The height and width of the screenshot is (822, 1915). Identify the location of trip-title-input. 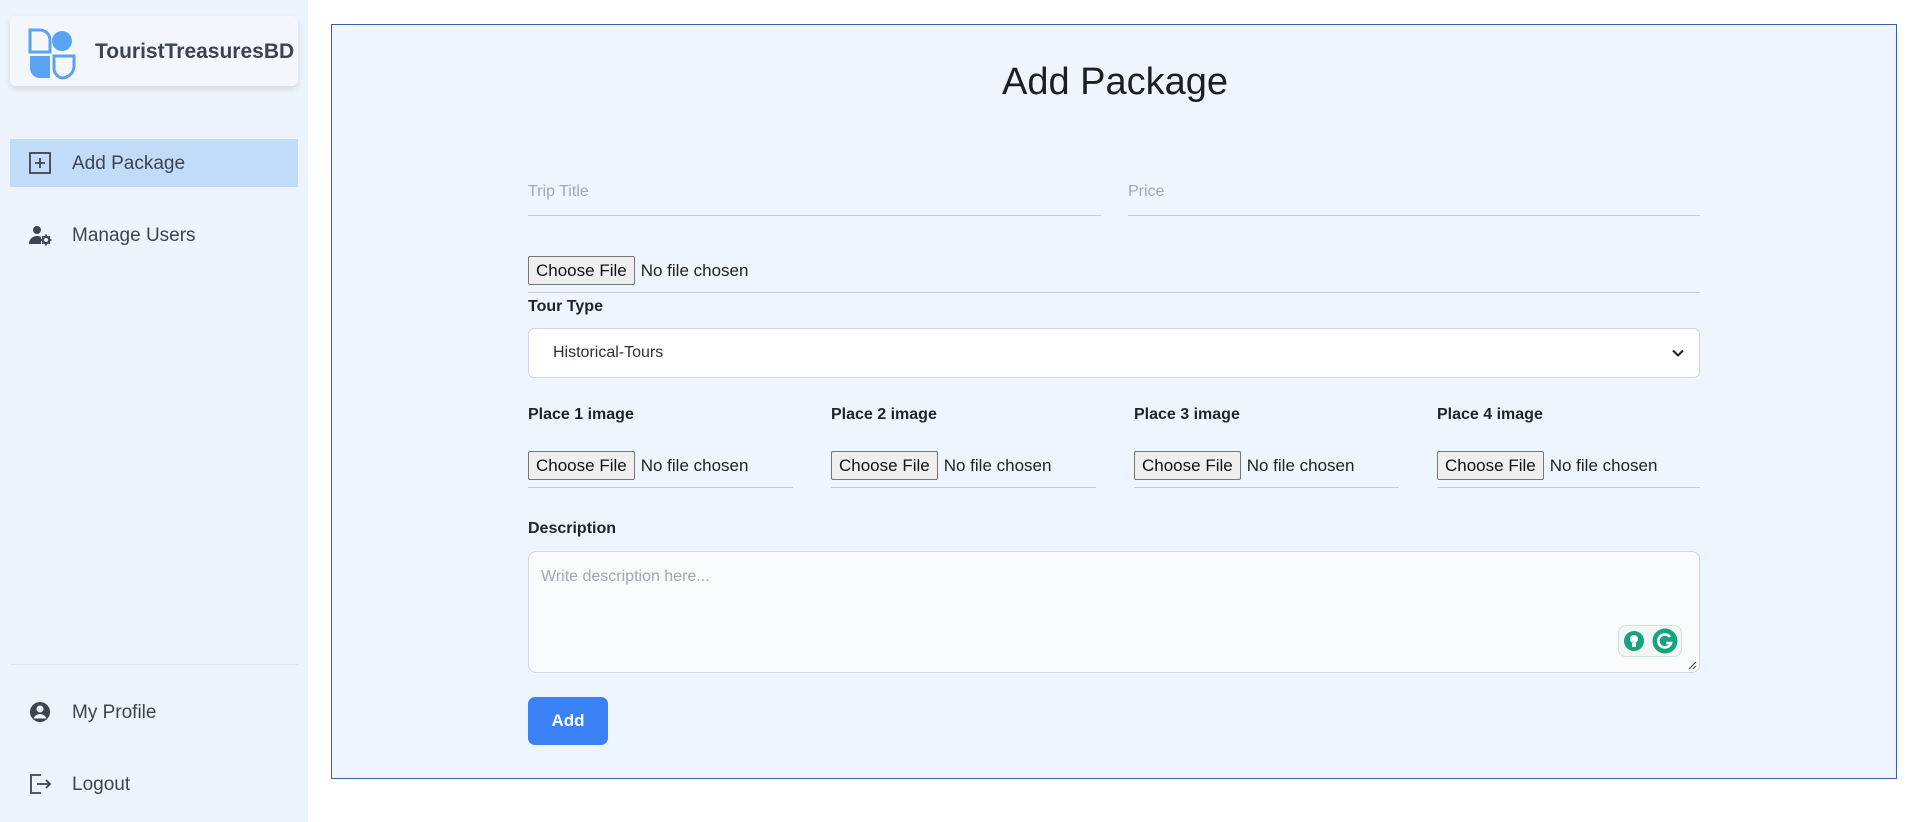
(814, 191).